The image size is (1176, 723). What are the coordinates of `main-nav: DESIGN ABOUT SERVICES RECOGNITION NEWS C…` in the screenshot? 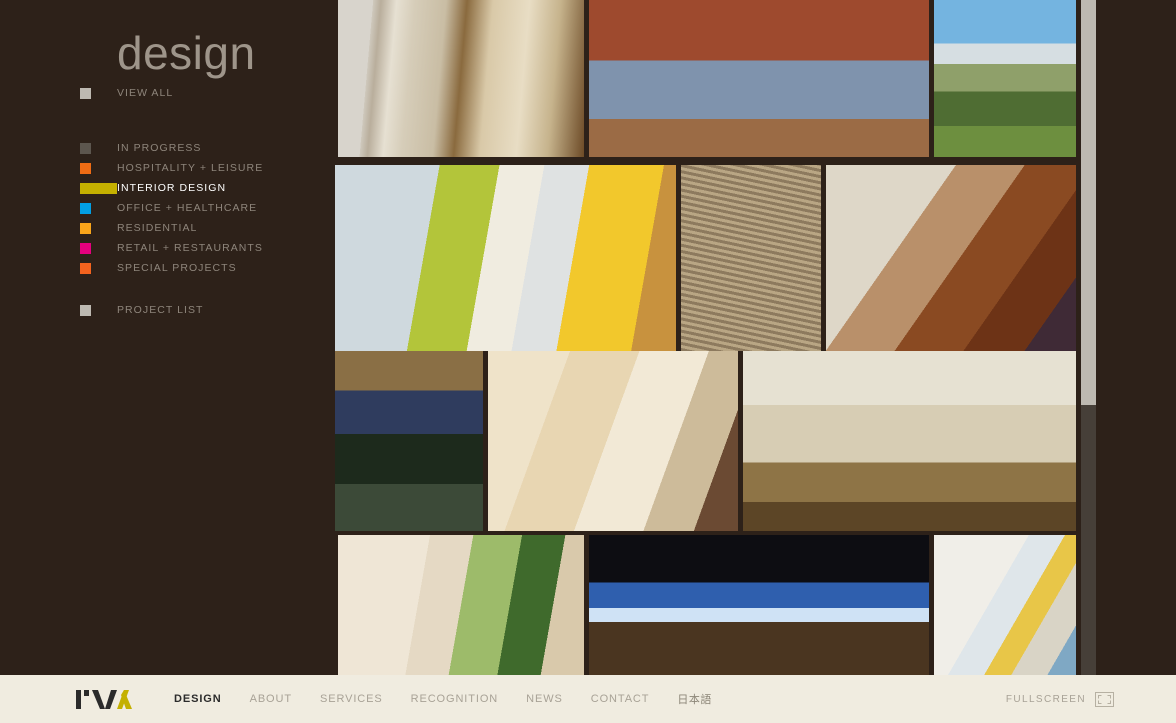 It's located at (443, 699).